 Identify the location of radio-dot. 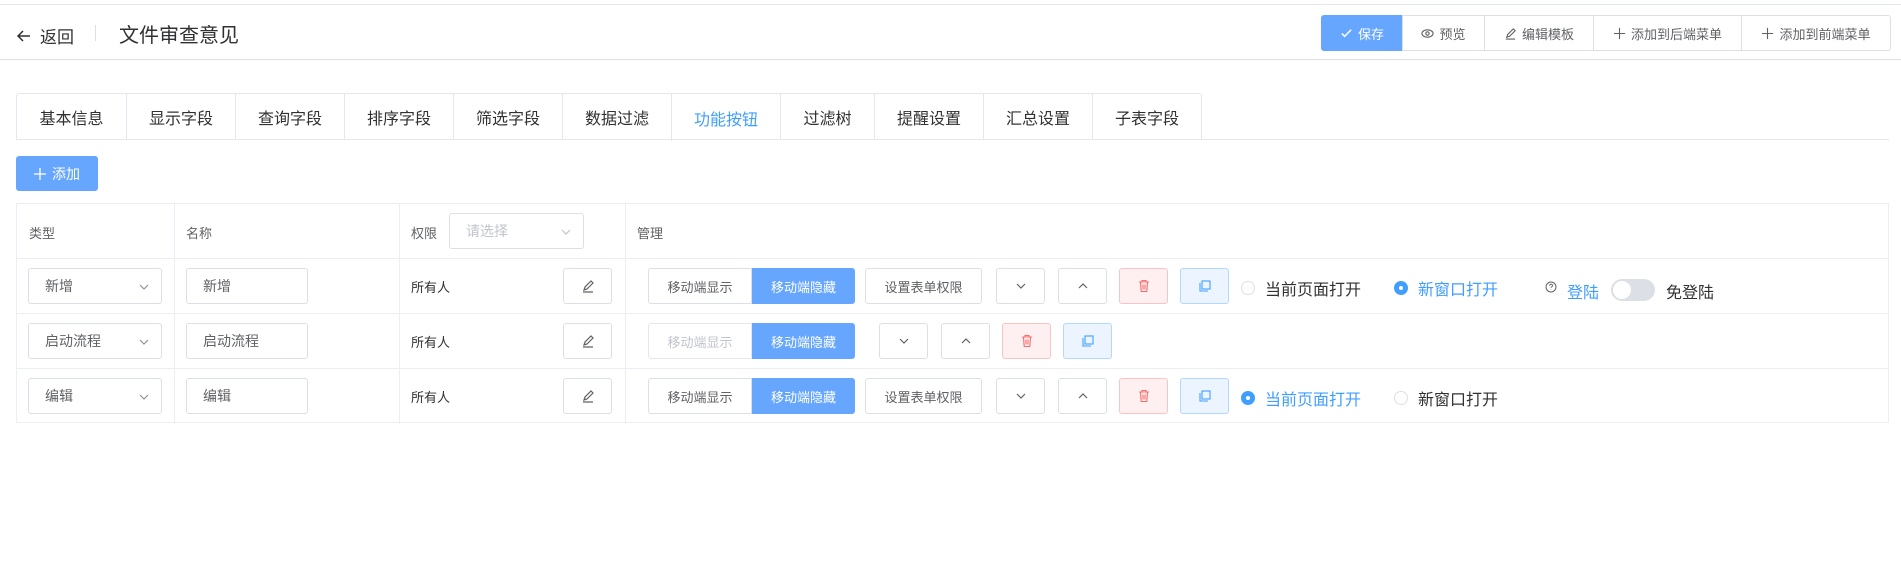
(1248, 288).